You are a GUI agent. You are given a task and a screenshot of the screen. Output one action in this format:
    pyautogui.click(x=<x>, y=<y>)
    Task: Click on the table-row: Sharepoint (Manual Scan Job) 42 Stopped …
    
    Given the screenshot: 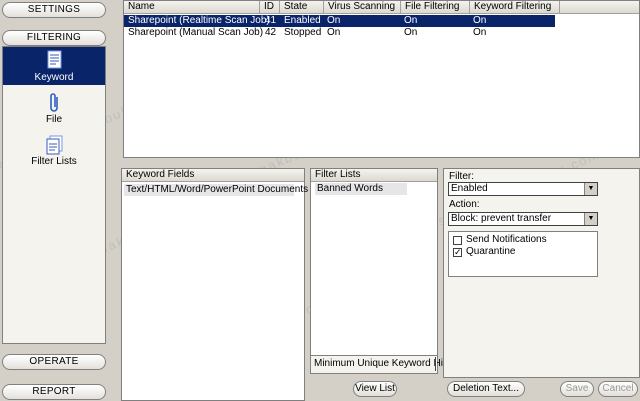 What is the action you would take?
    pyautogui.click(x=381, y=33)
    